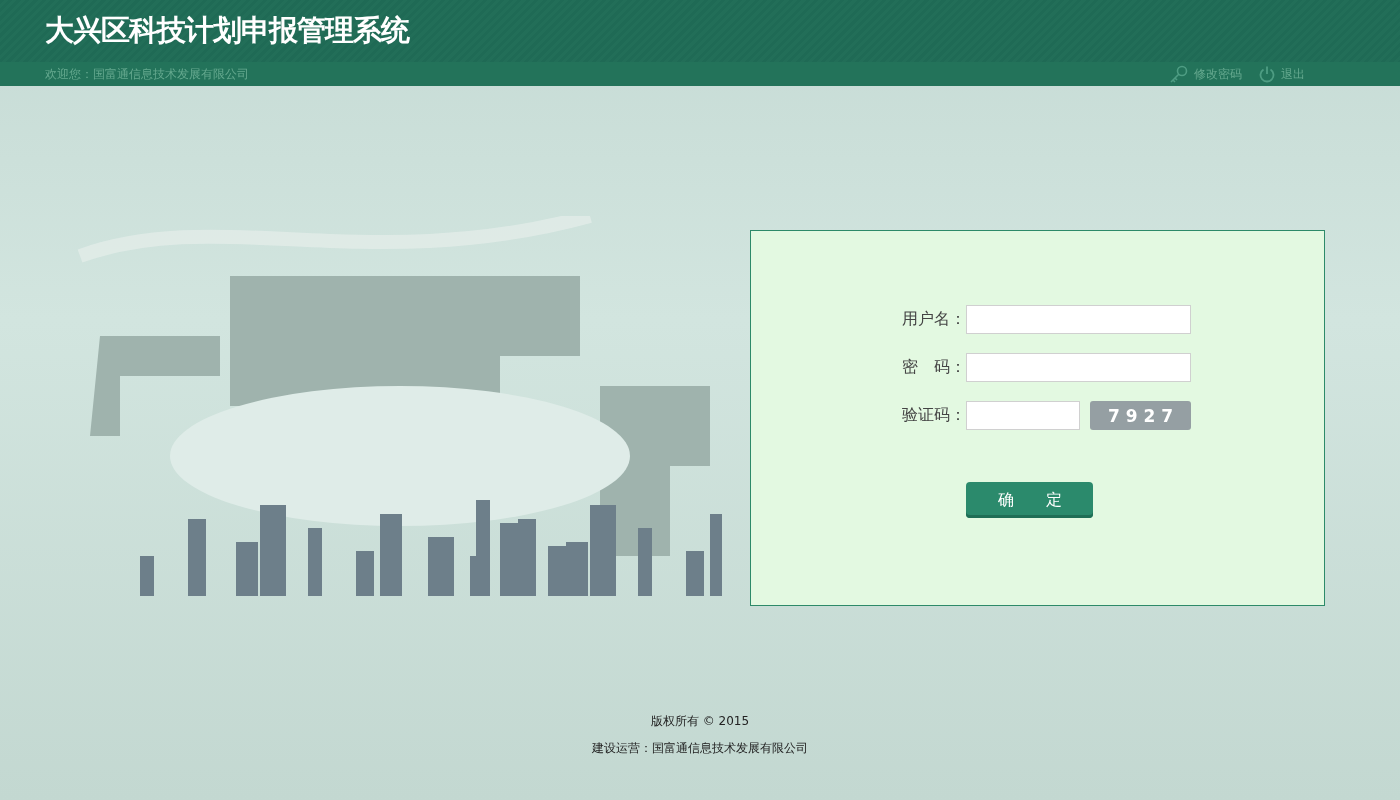 This screenshot has height=800, width=1400. Describe the element at coordinates (227, 30) in the screenshot. I see `app-title: 大兴区科技计划申报管理系统` at that location.